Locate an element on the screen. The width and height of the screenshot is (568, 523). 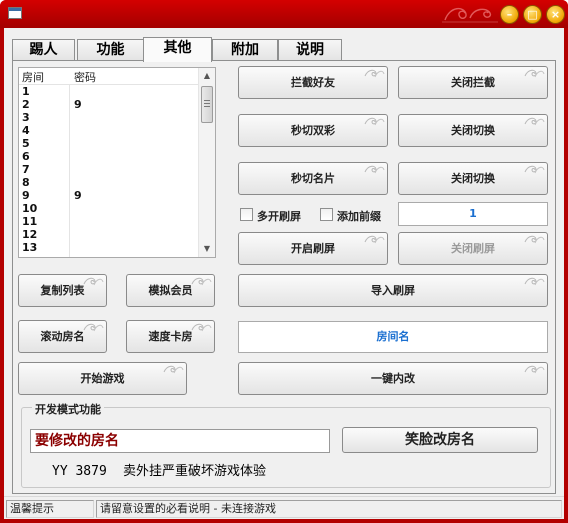
list-item: 10 is located at coordinates (109, 208).